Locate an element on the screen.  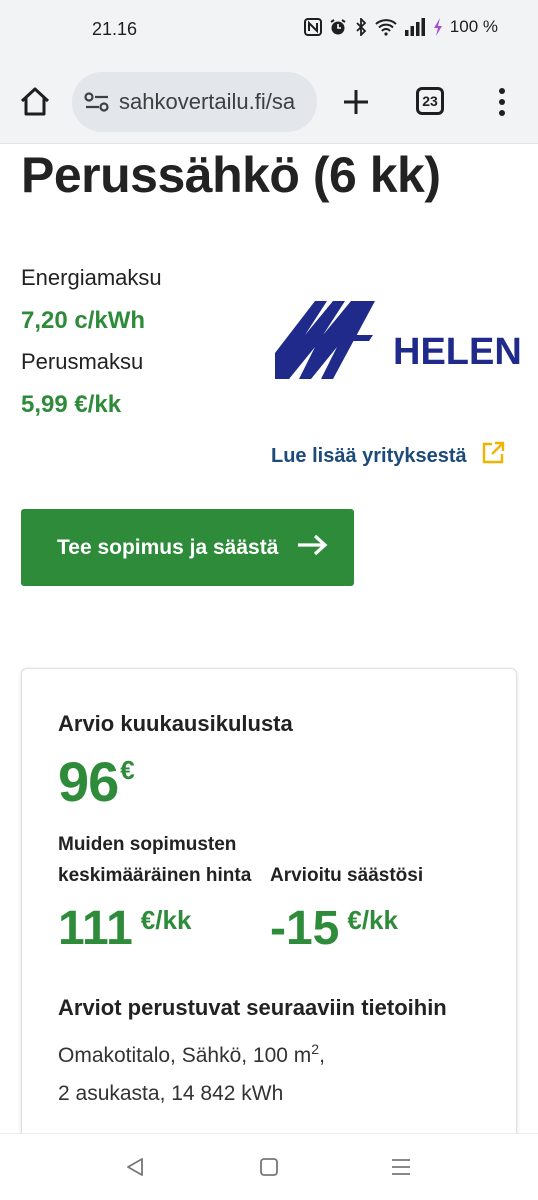
others-average-value: 111 €/kk is located at coordinates (125, 928).